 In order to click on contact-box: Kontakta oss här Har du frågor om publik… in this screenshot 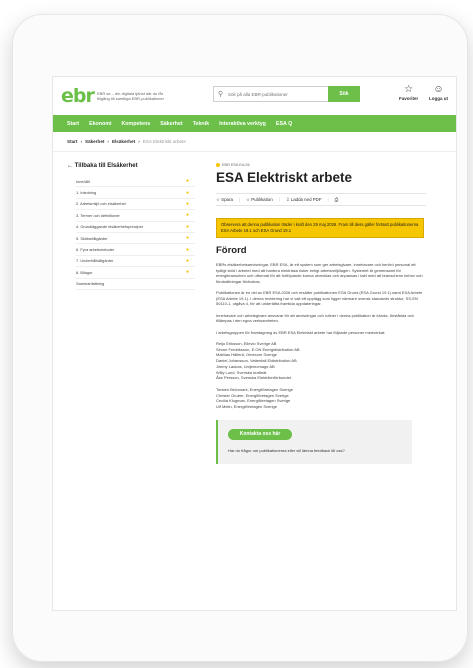, I will do `click(314, 441)`.